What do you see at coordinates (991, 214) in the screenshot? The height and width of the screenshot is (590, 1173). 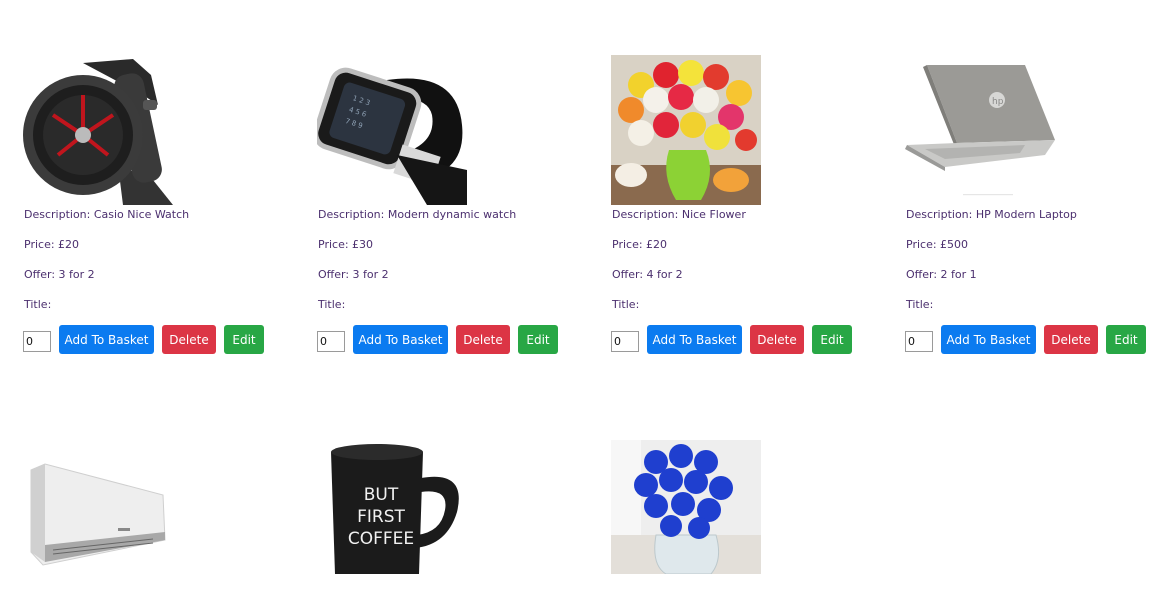 I see `product-description: Description: HP Modern Laptop` at bounding box center [991, 214].